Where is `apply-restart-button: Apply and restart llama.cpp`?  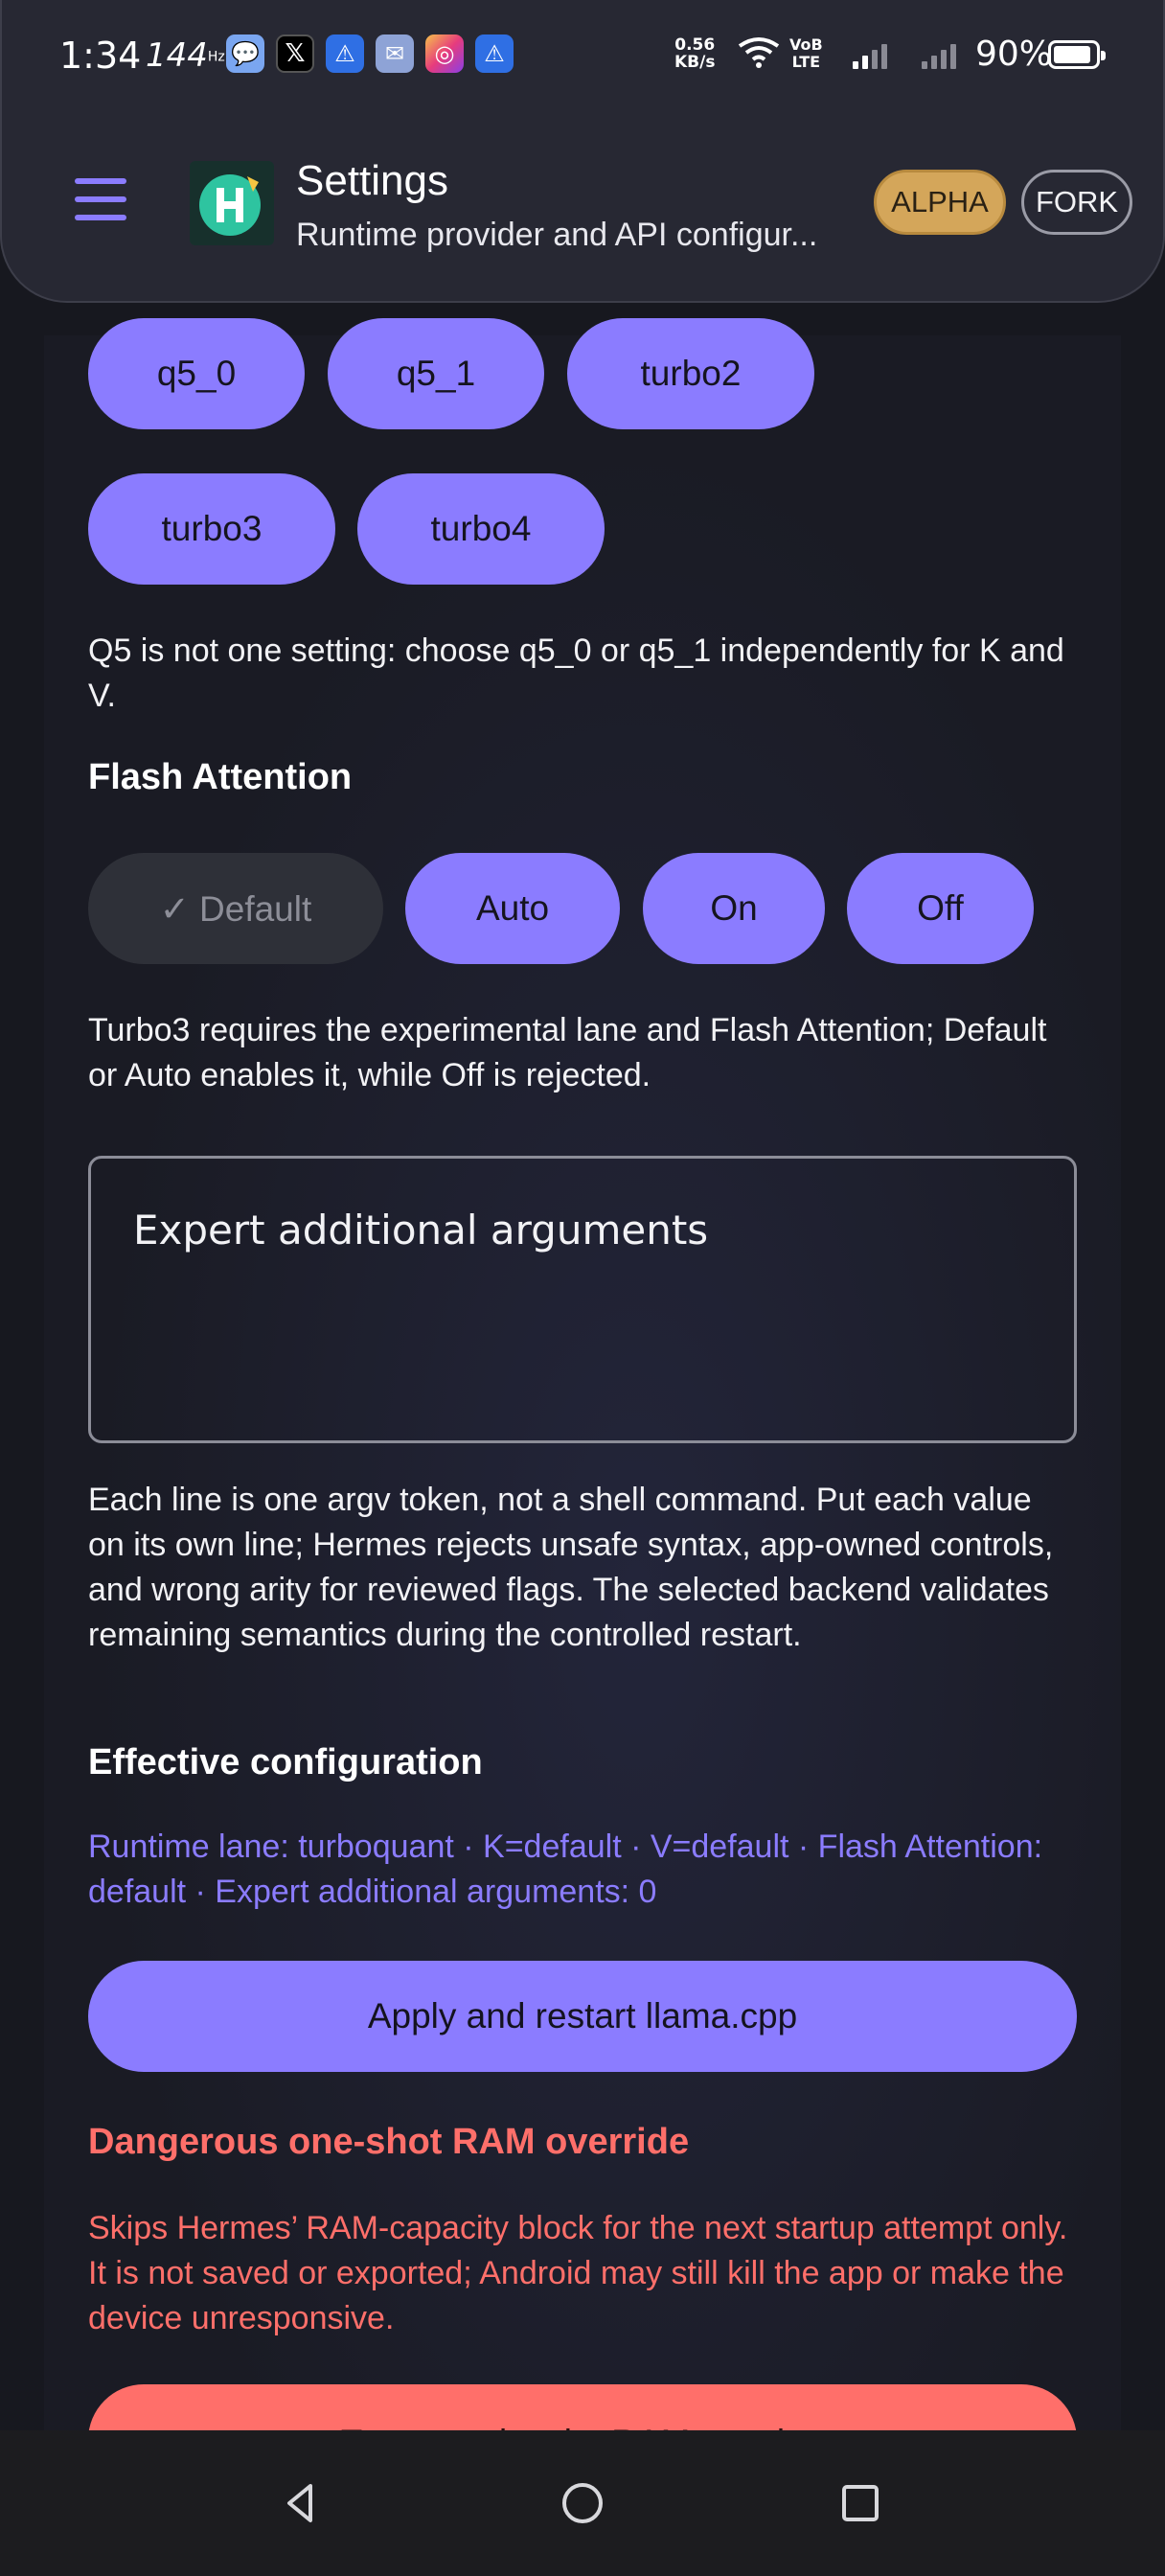 apply-restart-button: Apply and restart llama.cpp is located at coordinates (582, 2016).